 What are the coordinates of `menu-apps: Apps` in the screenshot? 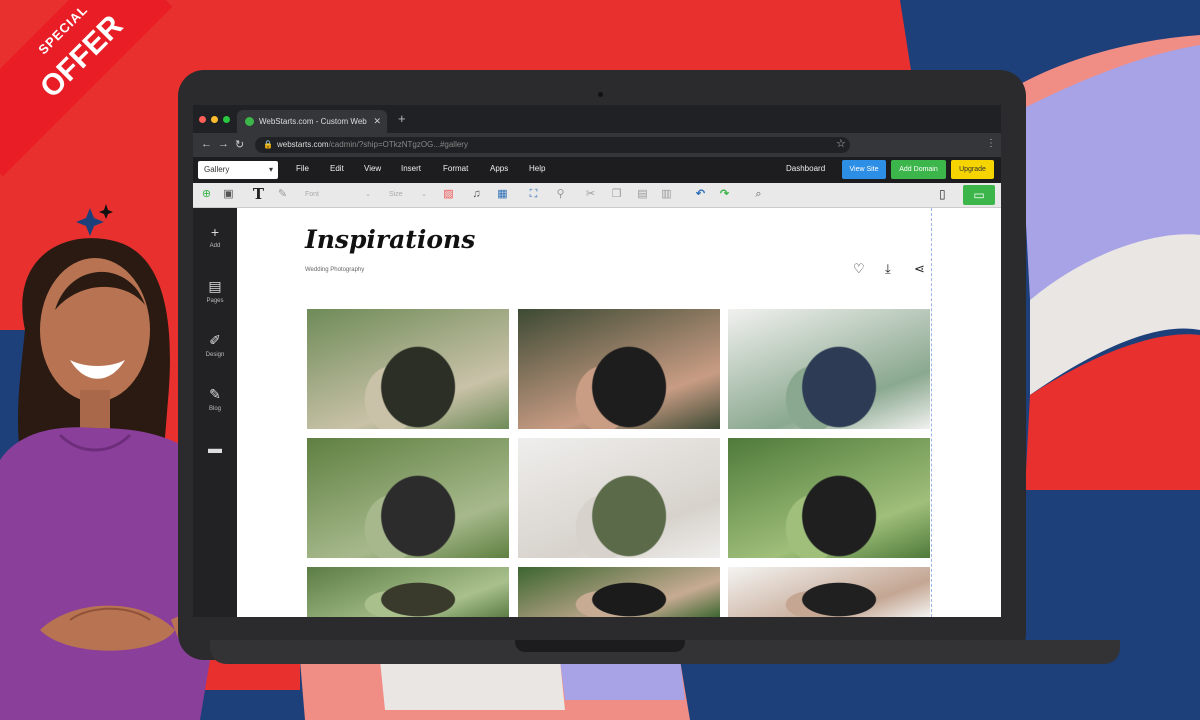 It's located at (499, 168).